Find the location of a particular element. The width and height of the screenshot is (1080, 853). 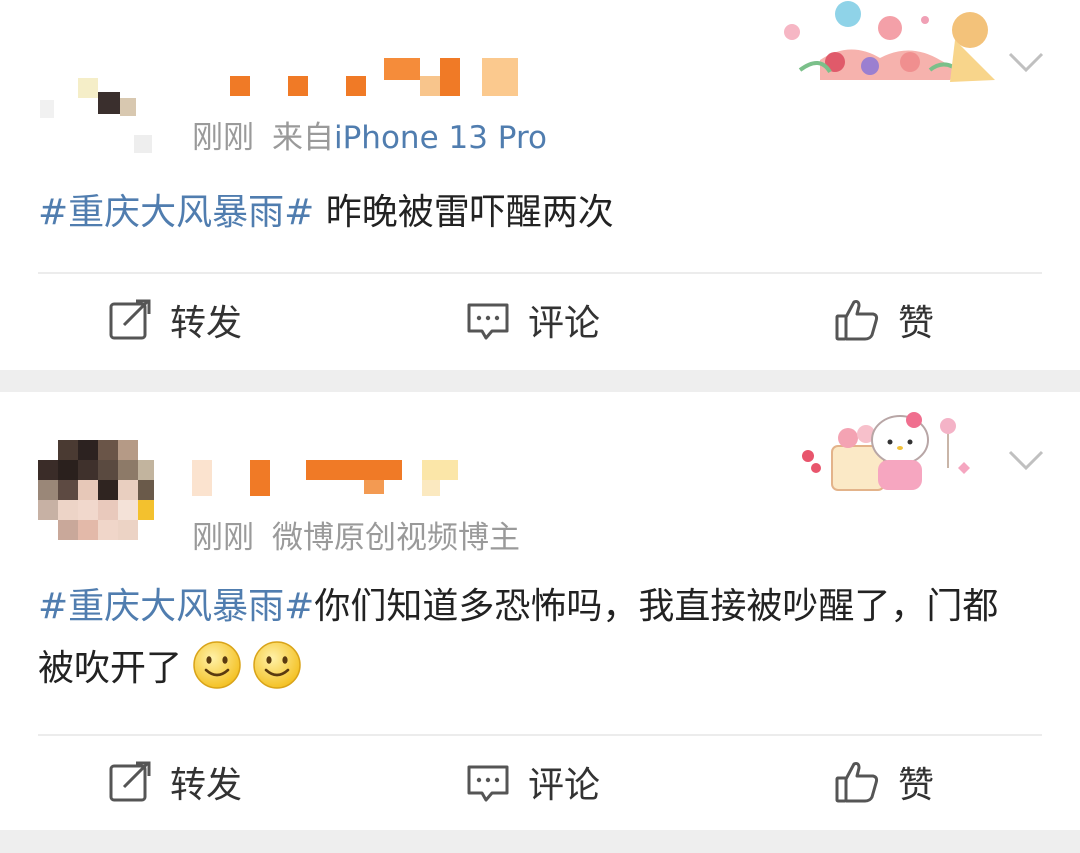

post-content: #重庆大风暴雨#你们知道多恐怖吗，我直接被吵醒了，门都被吹开了 is located at coordinates (533, 638).